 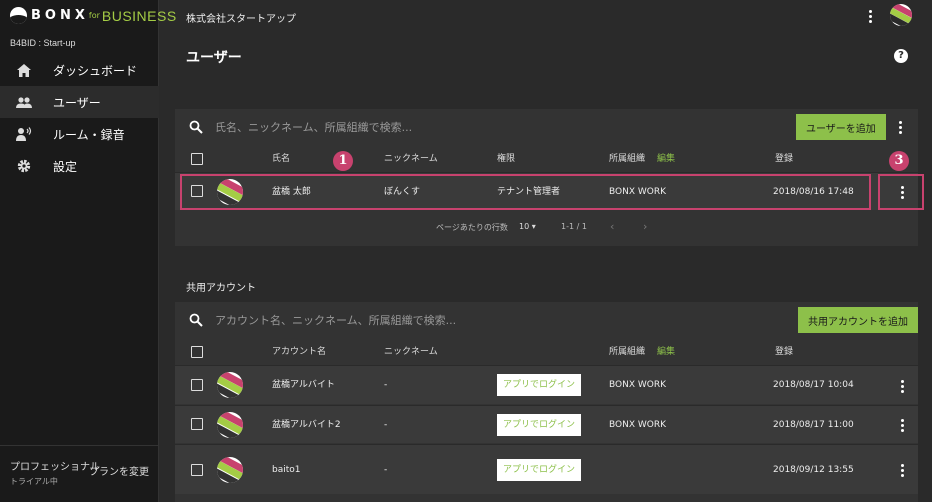 I want to click on account-name: baito1, so click(x=286, y=470).